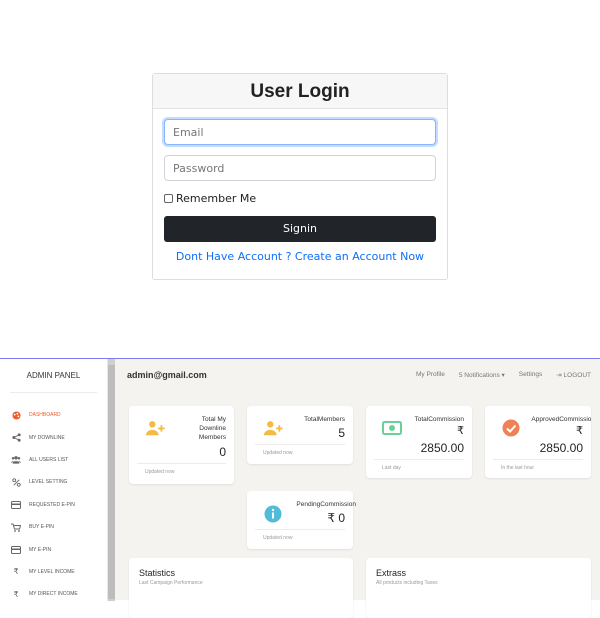 The image size is (600, 618). What do you see at coordinates (531, 375) in the screenshot?
I see `settings-link: Settings` at bounding box center [531, 375].